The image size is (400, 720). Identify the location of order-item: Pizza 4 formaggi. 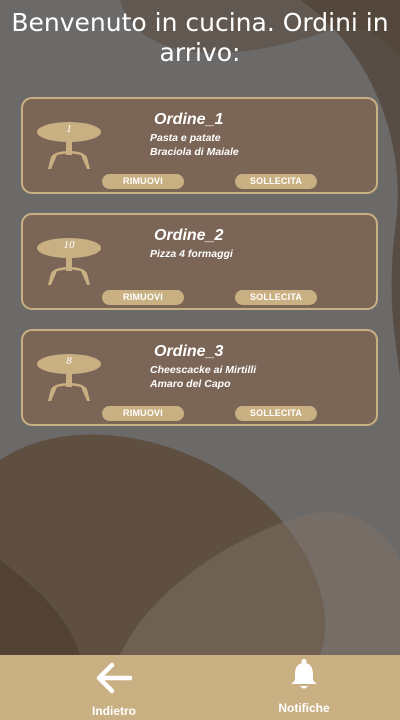
(191, 254).